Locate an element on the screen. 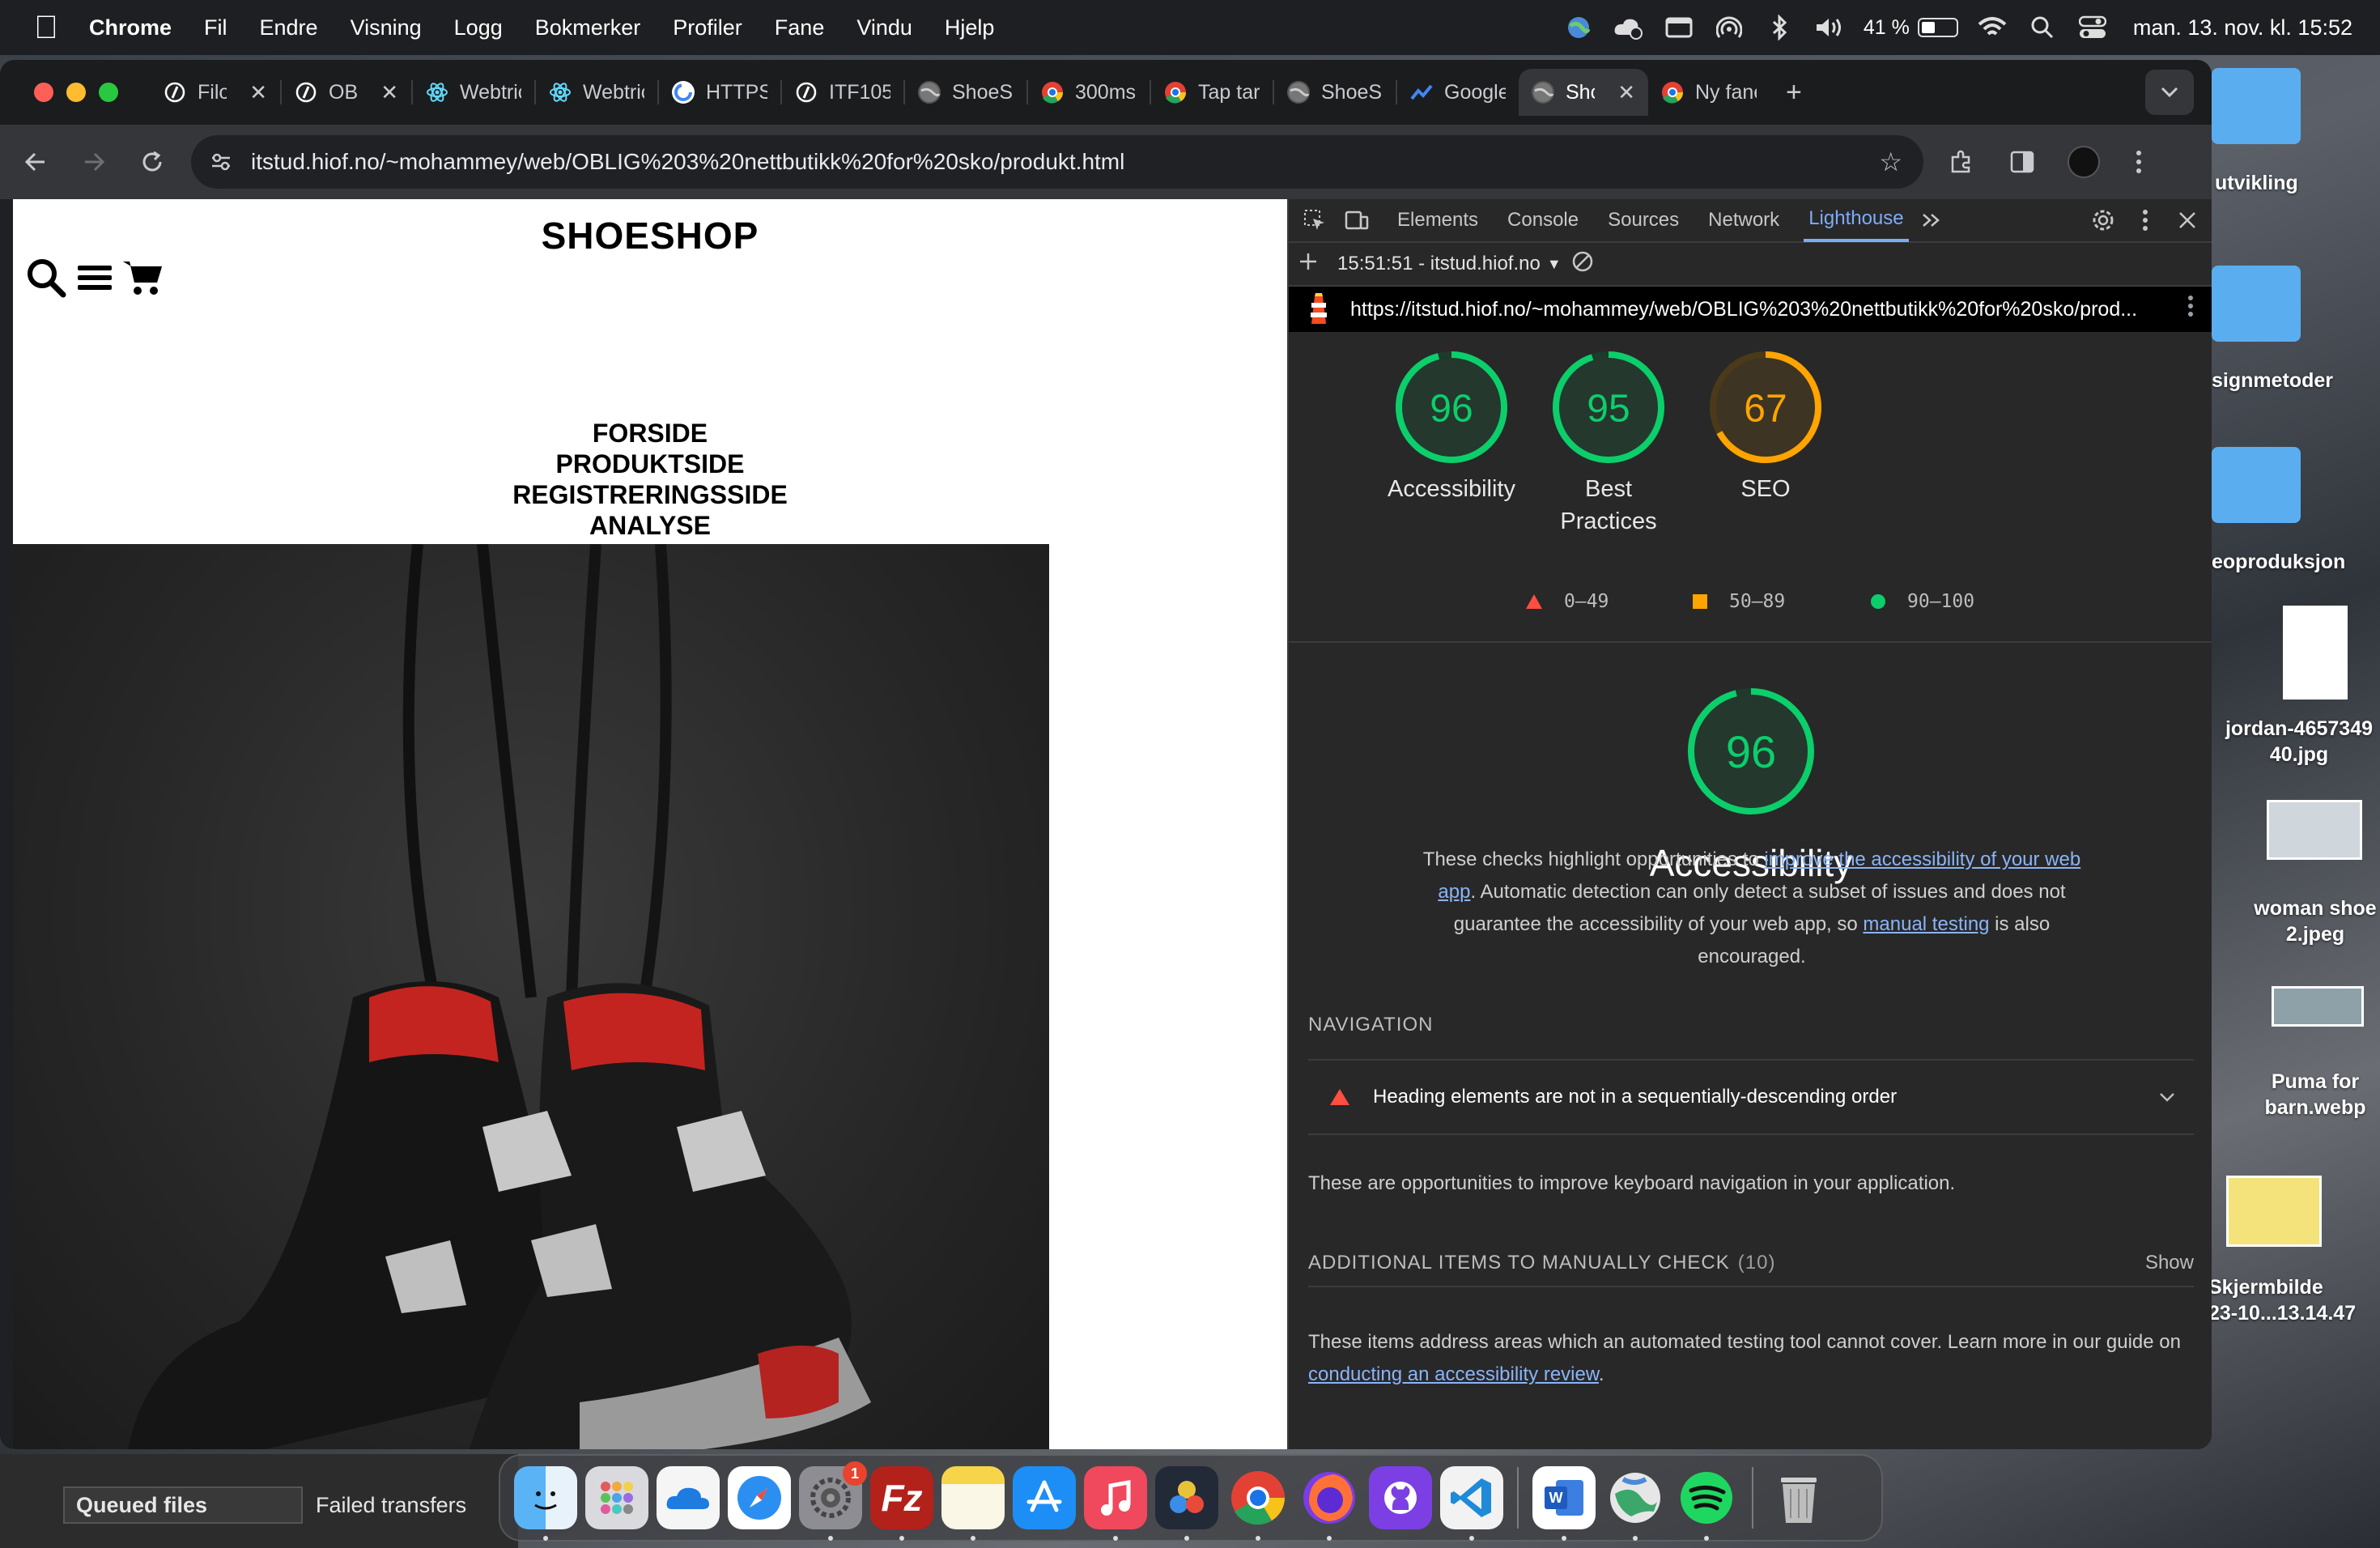 This screenshot has height=1548, width=2380. menu-app-name: Chrome is located at coordinates (130, 27).